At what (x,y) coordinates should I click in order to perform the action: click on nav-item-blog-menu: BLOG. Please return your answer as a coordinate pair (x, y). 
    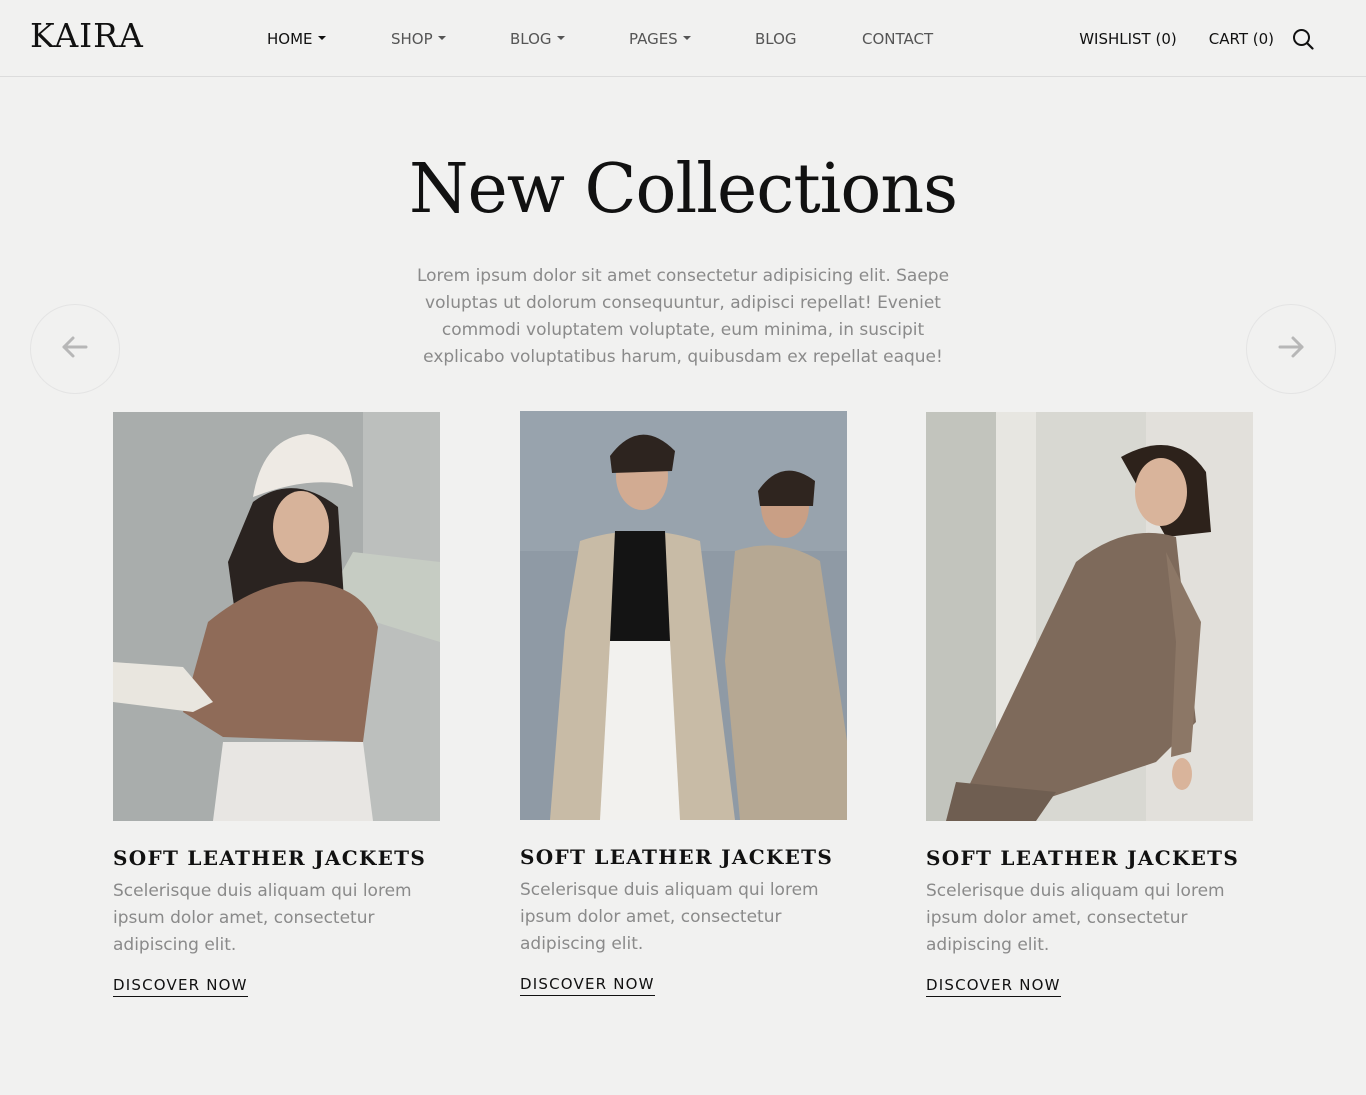
    Looking at the image, I should click on (569, 39).